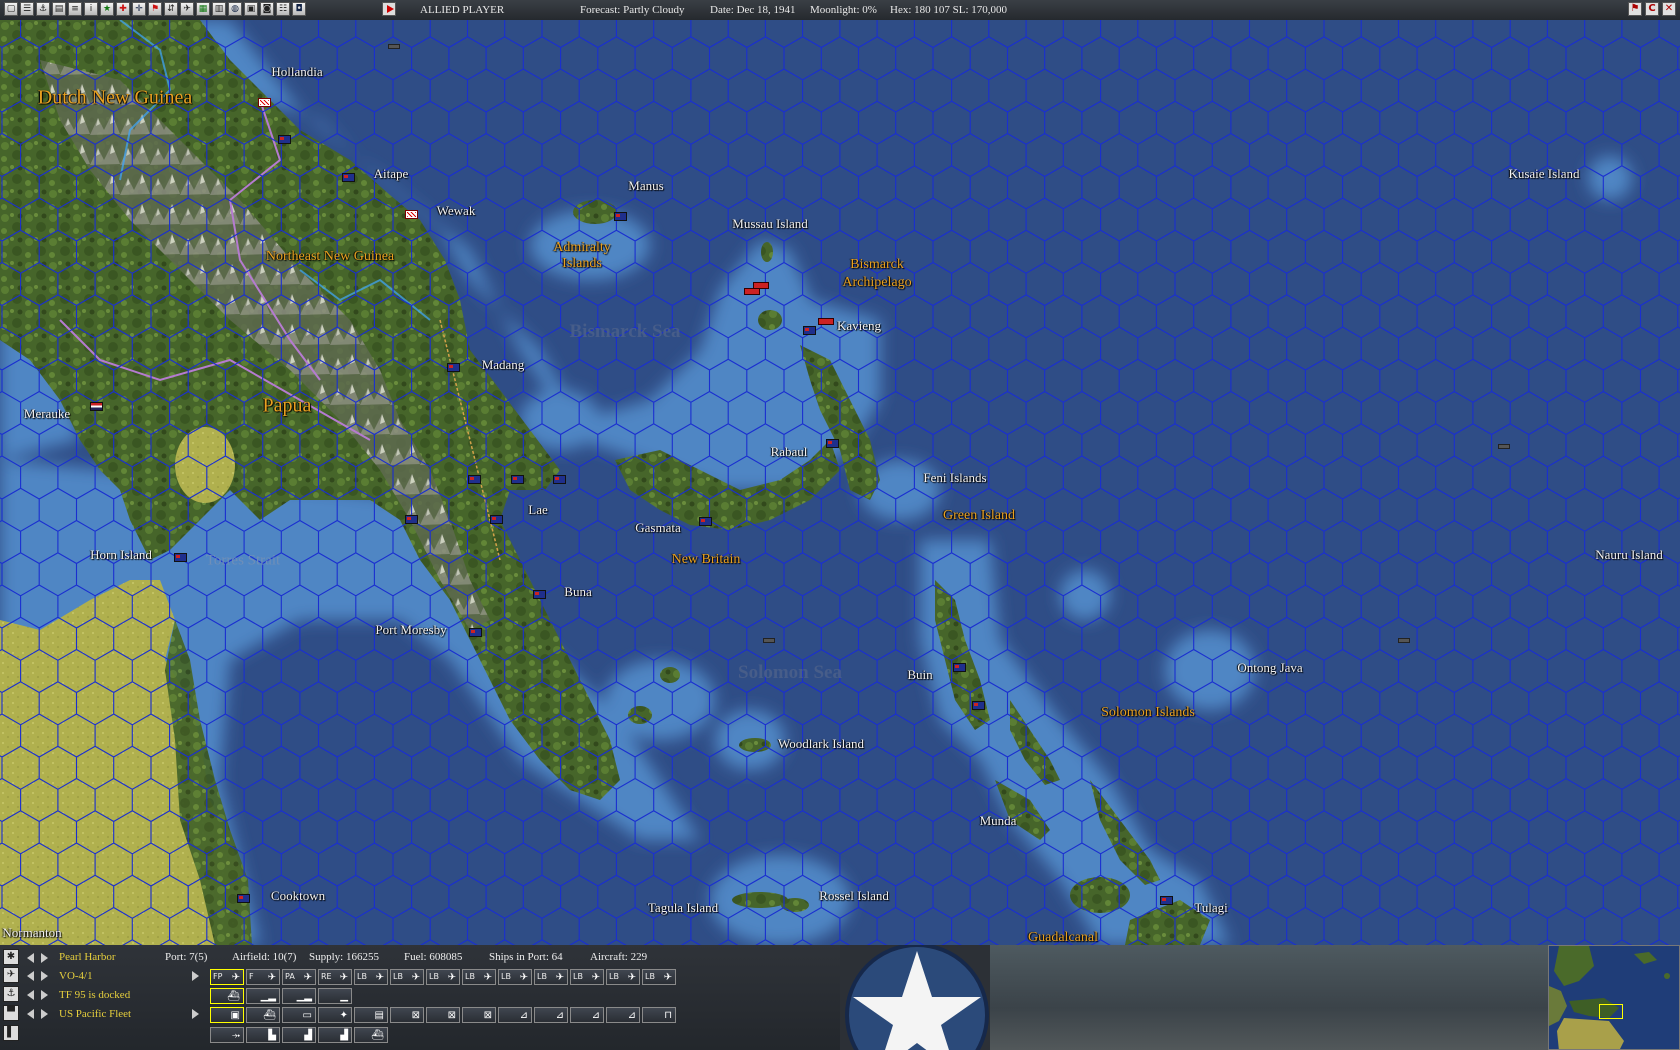 The image size is (1680, 1050). Describe the element at coordinates (299, 9) in the screenshot. I see `window-icon: ◘` at that location.